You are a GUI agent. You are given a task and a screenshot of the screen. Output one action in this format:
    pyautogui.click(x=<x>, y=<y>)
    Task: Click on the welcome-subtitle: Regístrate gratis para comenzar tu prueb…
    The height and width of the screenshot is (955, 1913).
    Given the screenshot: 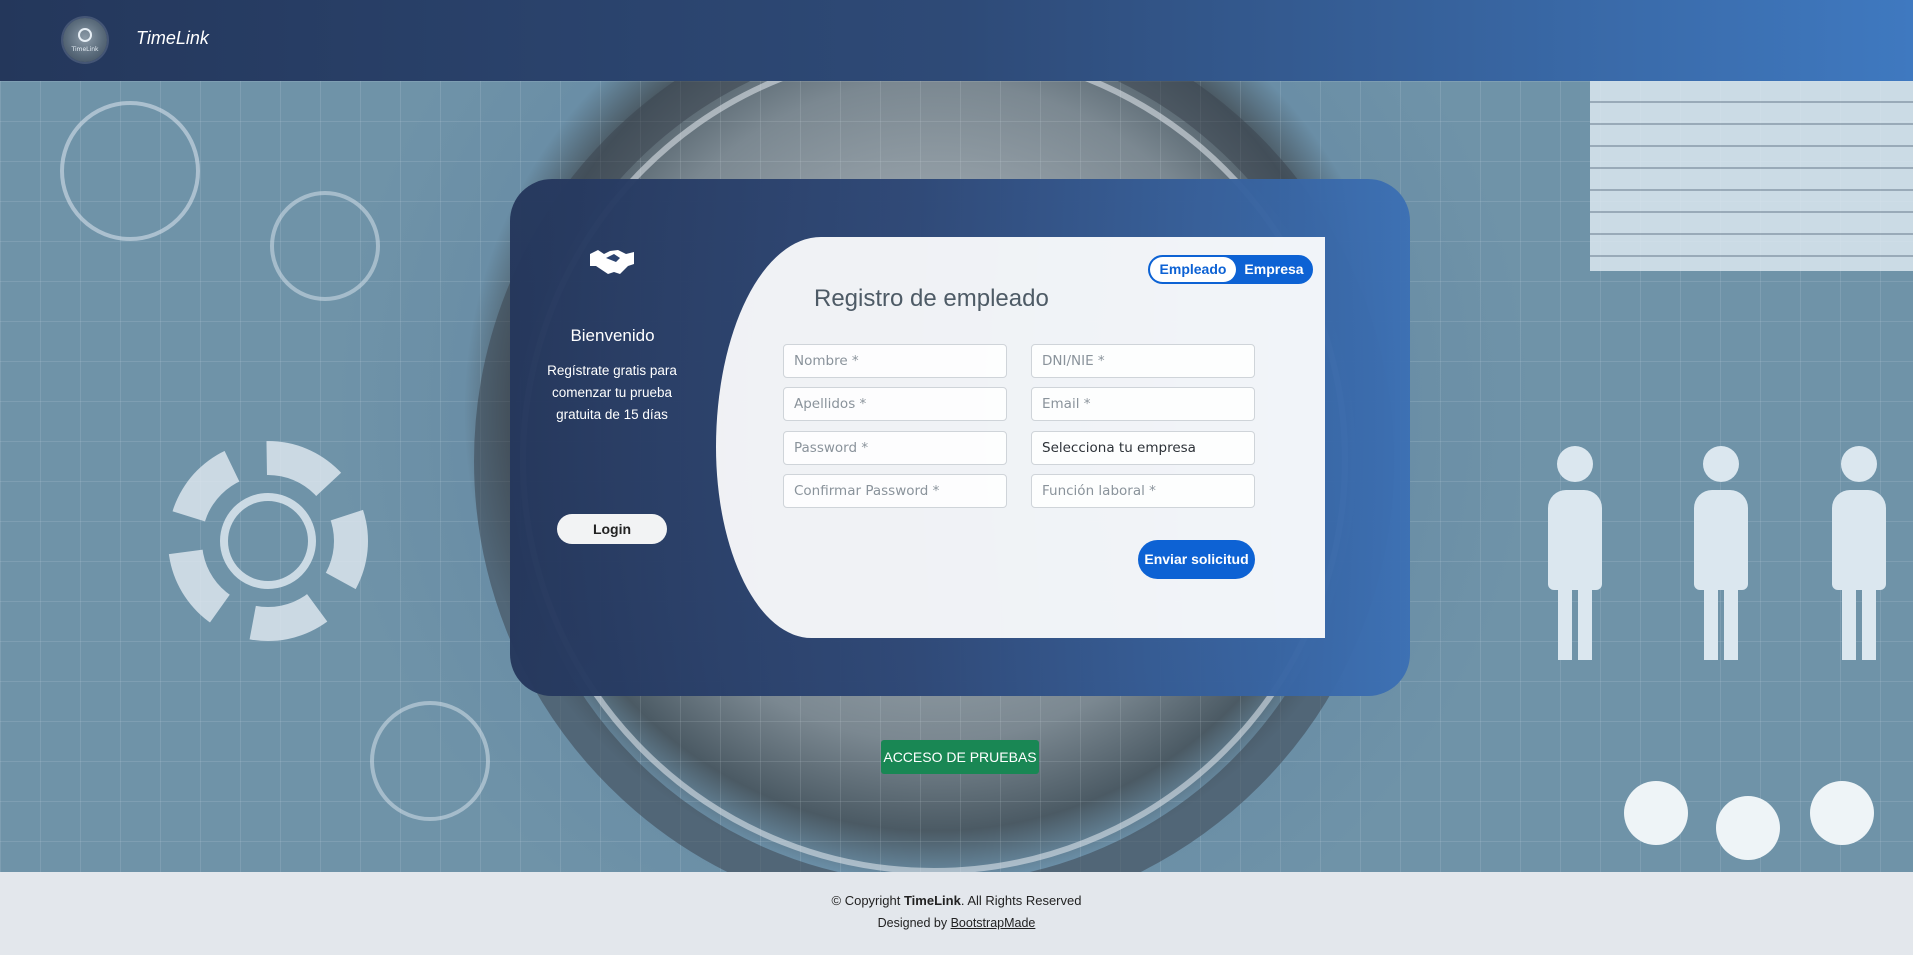 What is the action you would take?
    pyautogui.click(x=612, y=392)
    